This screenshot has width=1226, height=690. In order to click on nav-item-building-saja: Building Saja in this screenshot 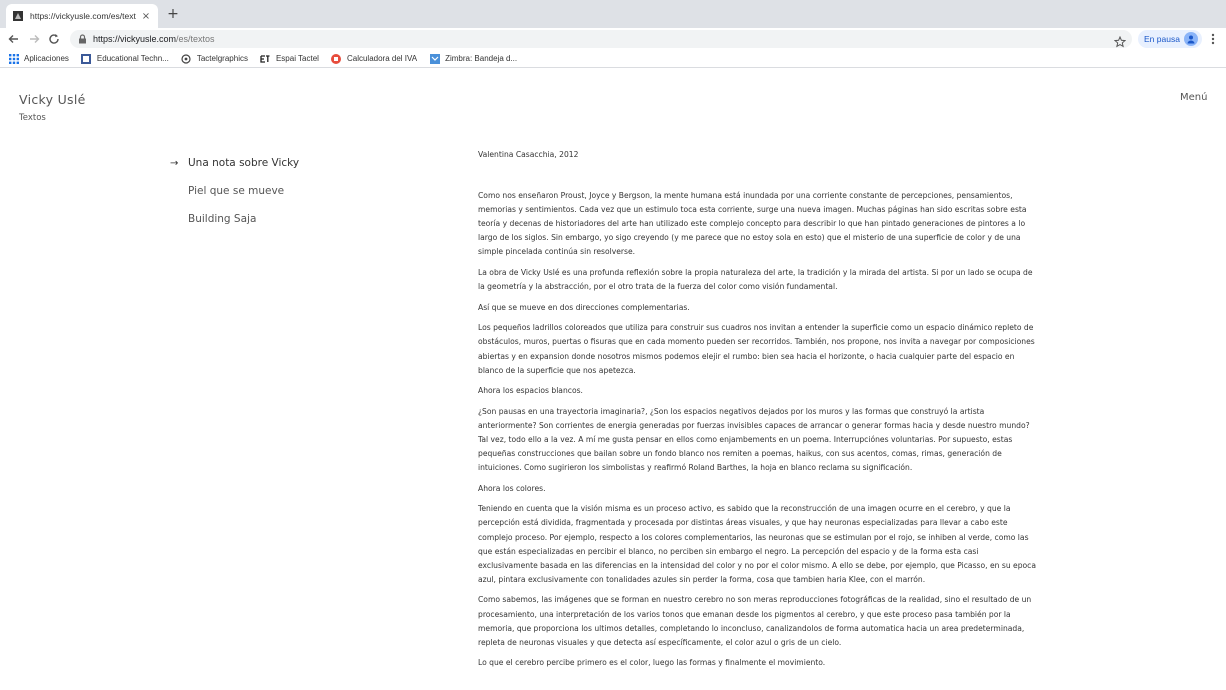, I will do `click(234, 219)`.